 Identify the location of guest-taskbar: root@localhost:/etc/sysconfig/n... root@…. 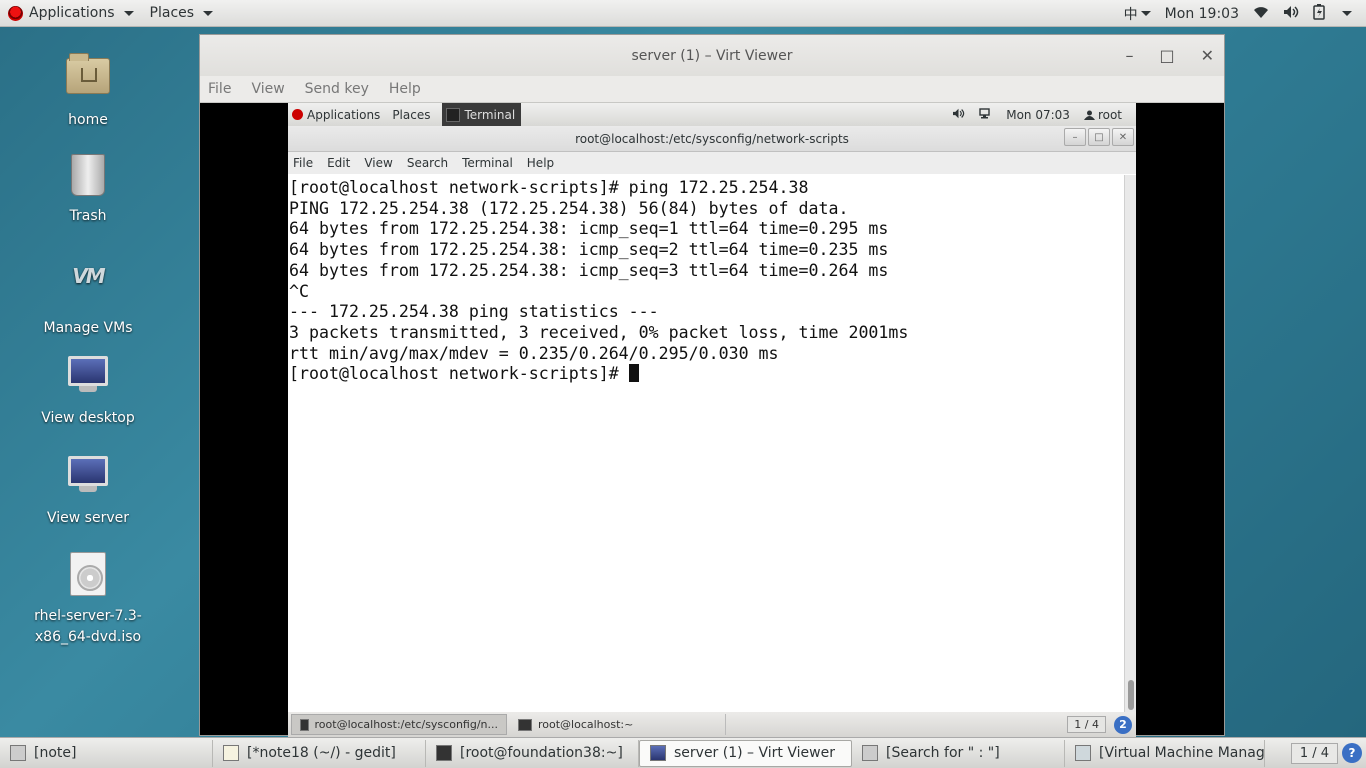
(712, 724).